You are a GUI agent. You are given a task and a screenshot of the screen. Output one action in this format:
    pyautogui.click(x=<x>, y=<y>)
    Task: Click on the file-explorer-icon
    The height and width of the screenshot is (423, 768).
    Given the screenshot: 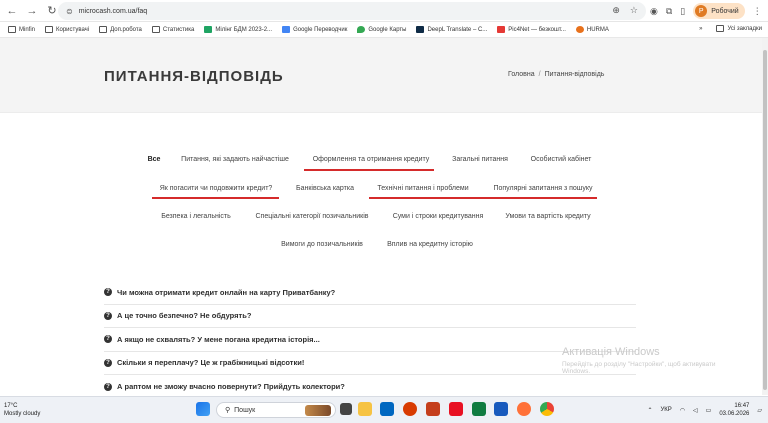 What is the action you would take?
    pyautogui.click(x=365, y=409)
    